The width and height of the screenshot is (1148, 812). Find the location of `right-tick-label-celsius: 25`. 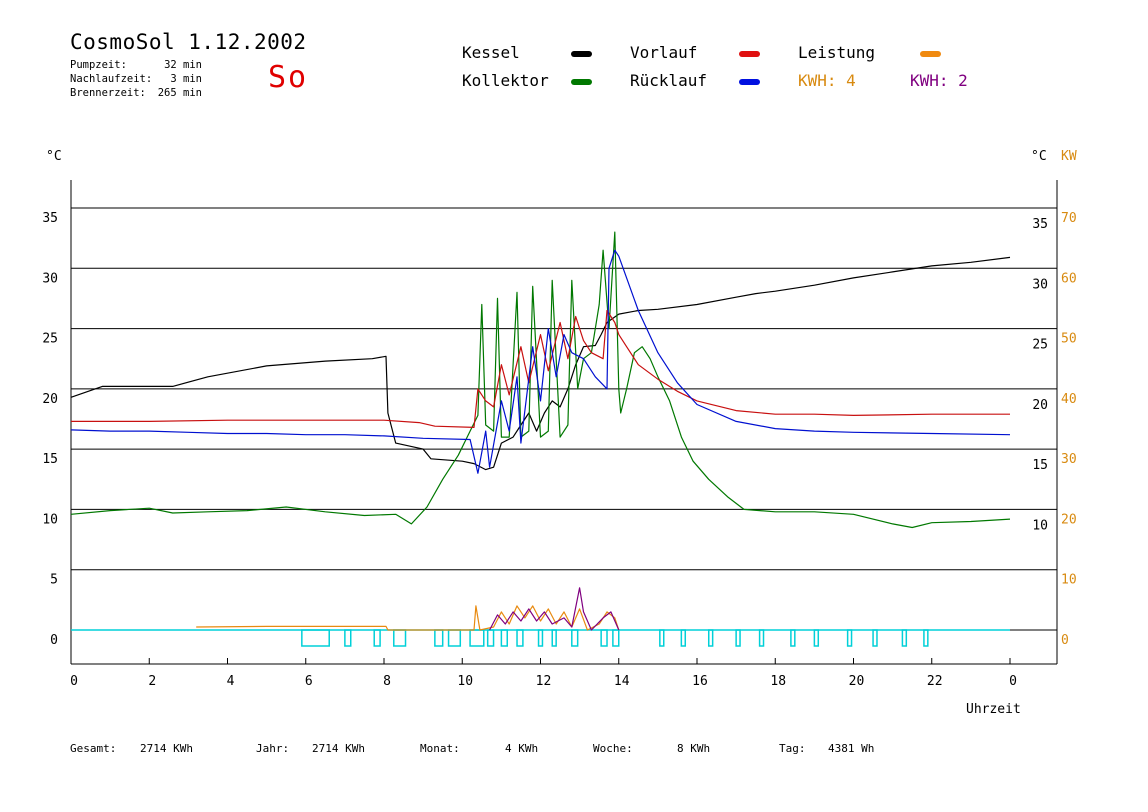

right-tick-label-celsius: 25 is located at coordinates (1040, 345).